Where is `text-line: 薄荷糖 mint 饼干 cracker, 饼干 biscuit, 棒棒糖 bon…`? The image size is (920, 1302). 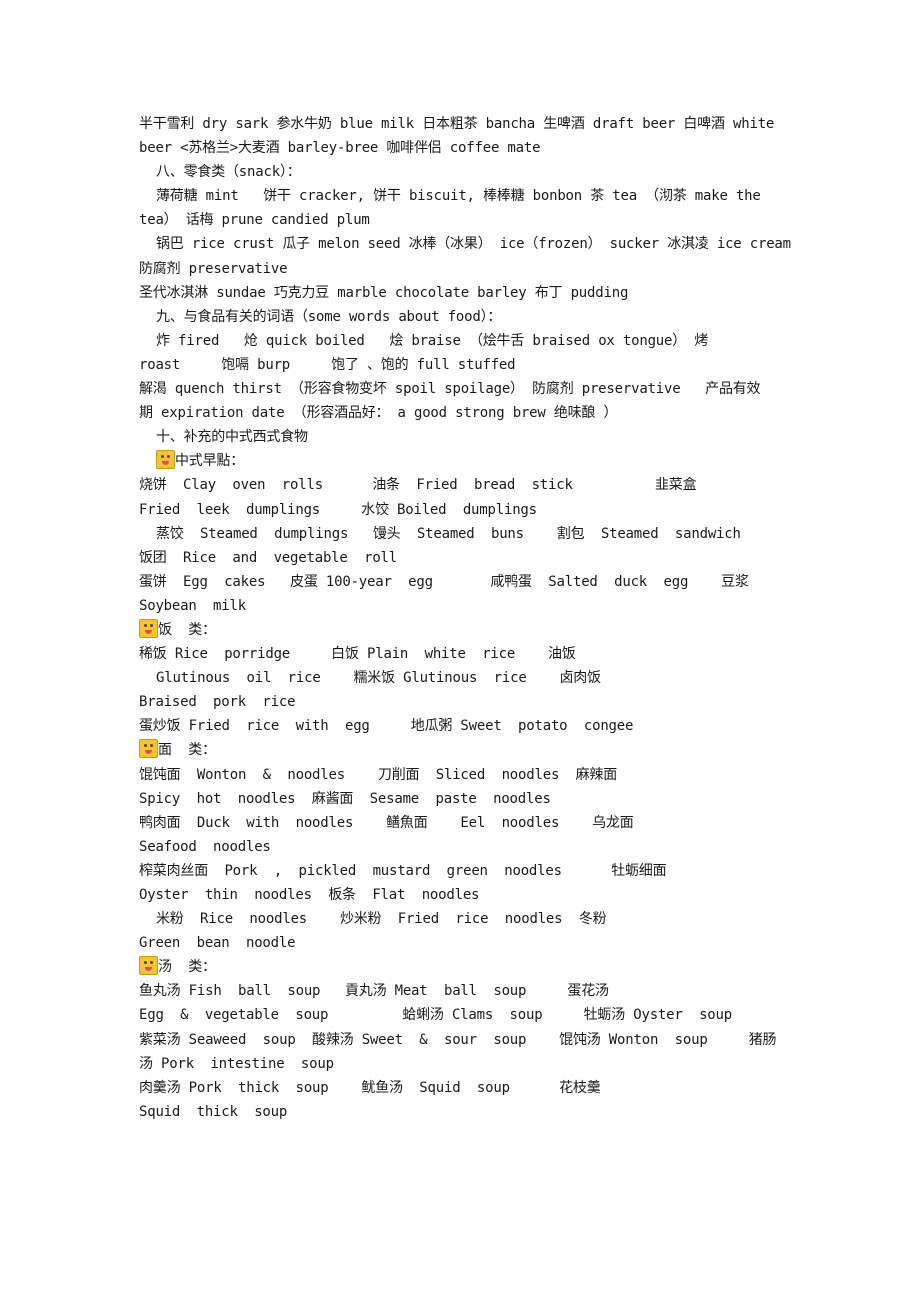 text-line: 薄荷糖 mint 饼干 cracker, 饼干 biscuit, 棒棒糖 bon… is located at coordinates (458, 196).